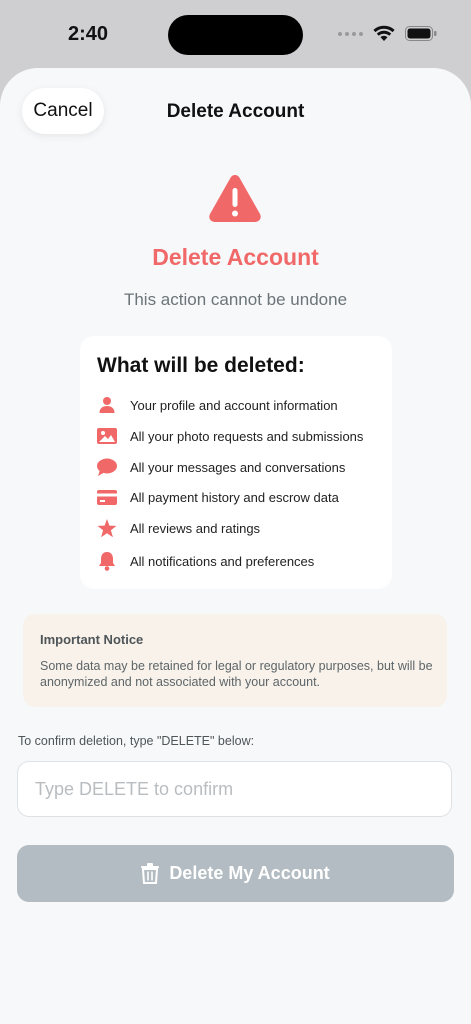  What do you see at coordinates (92, 639) in the screenshot?
I see `notice-title: Important Notice` at bounding box center [92, 639].